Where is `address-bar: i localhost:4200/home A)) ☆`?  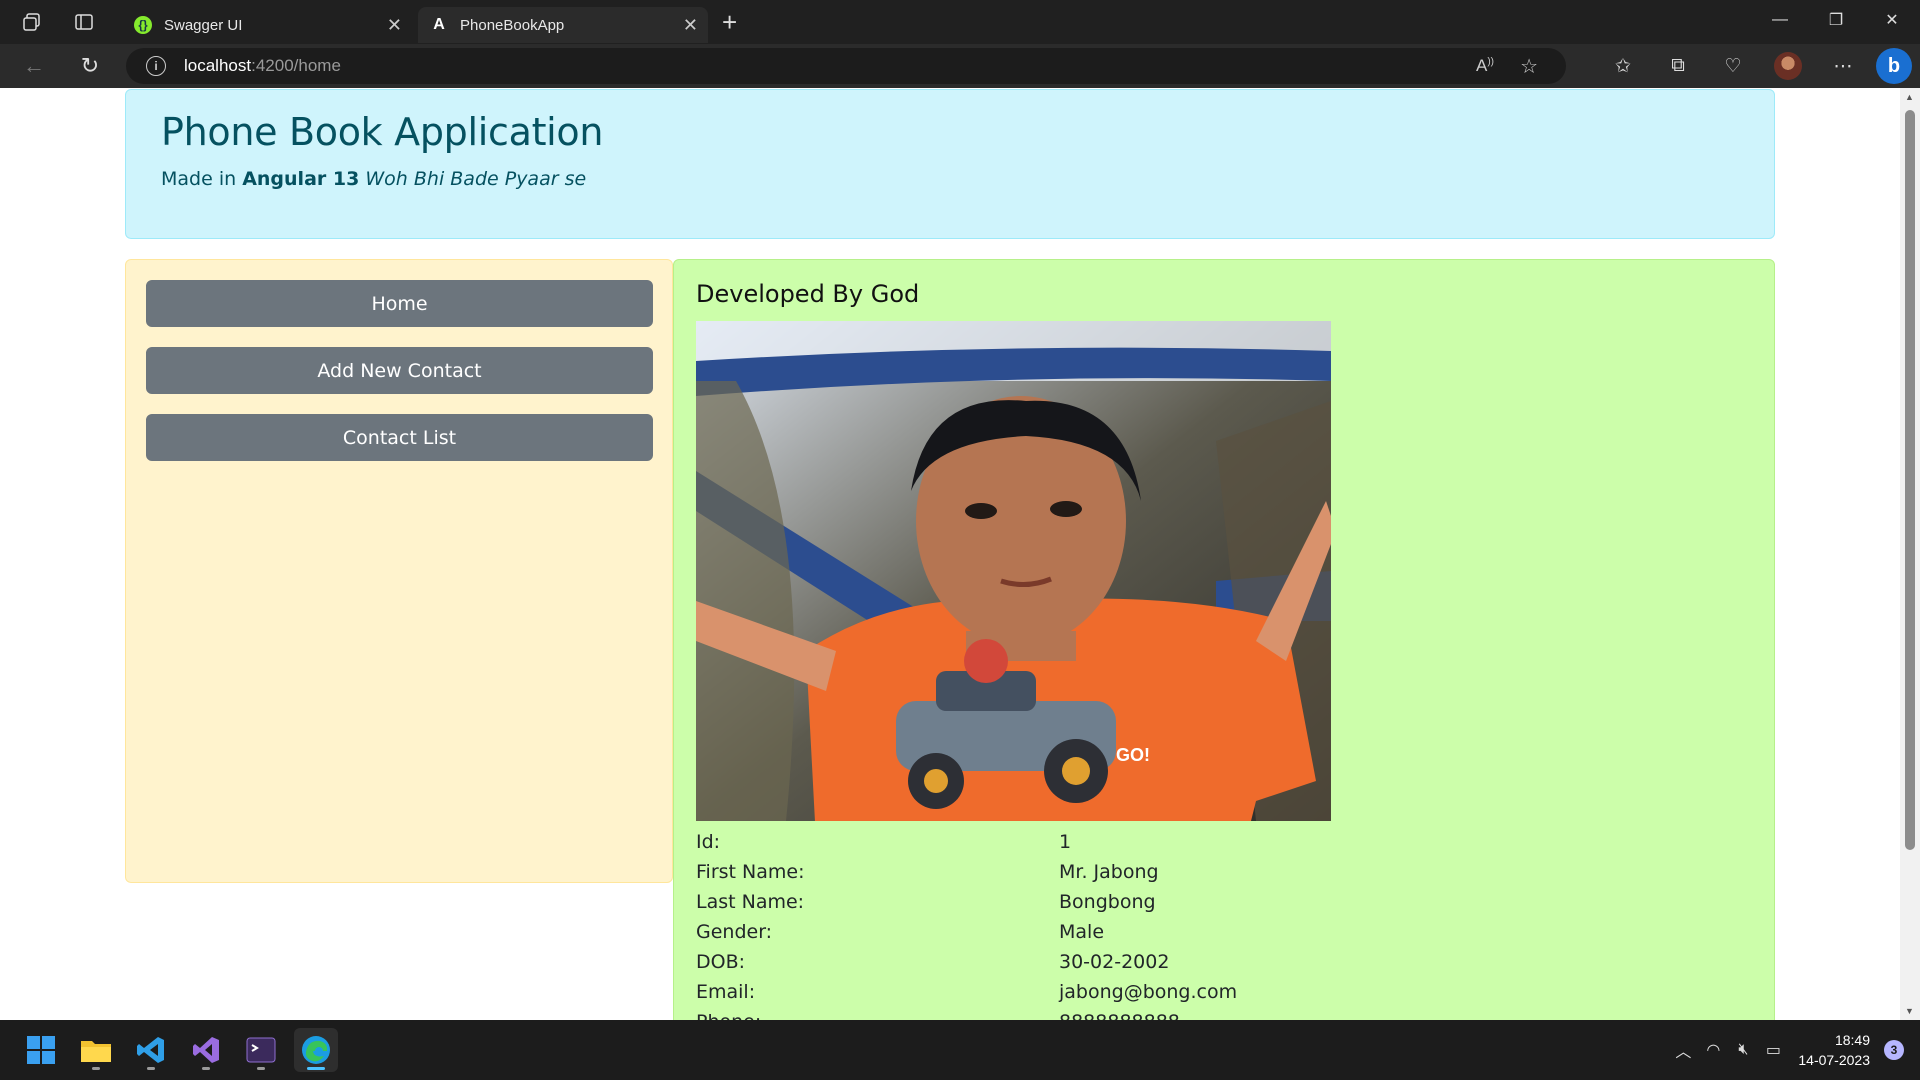
address-bar: i localhost:4200/home A)) ☆ is located at coordinates (846, 66).